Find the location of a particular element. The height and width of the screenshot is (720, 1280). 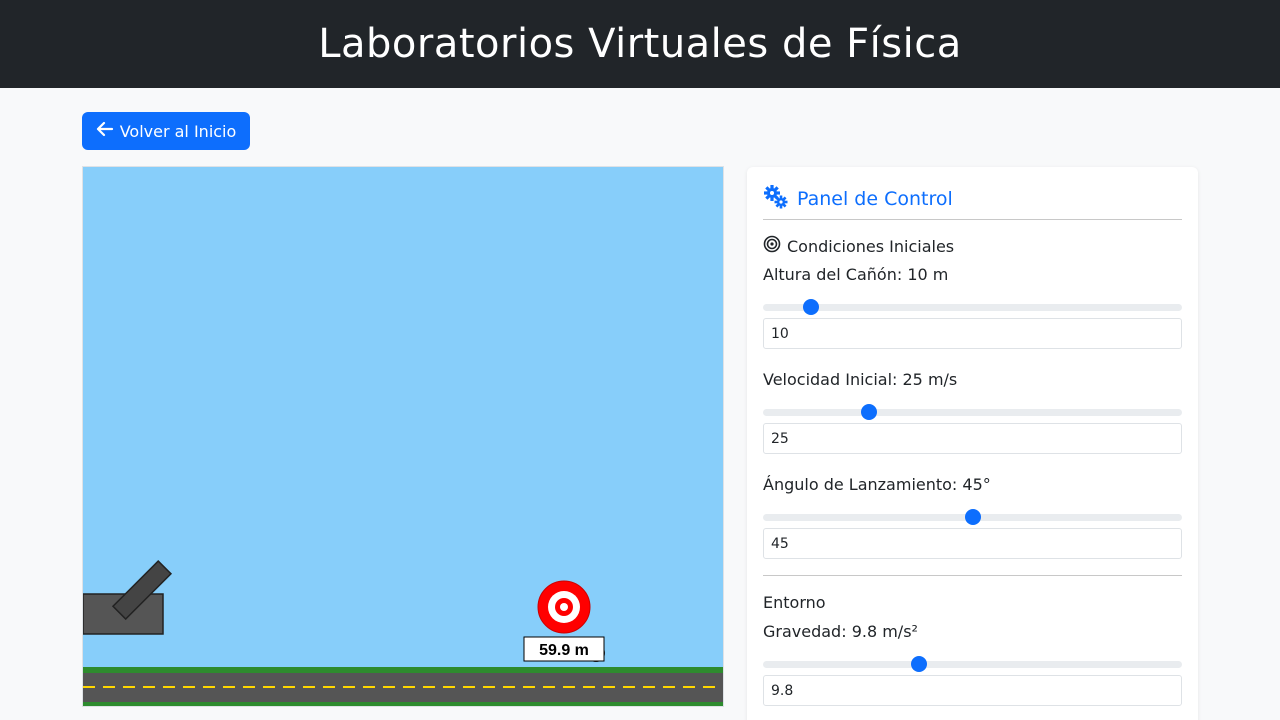

height-slider-thumb is located at coordinates (811, 307).